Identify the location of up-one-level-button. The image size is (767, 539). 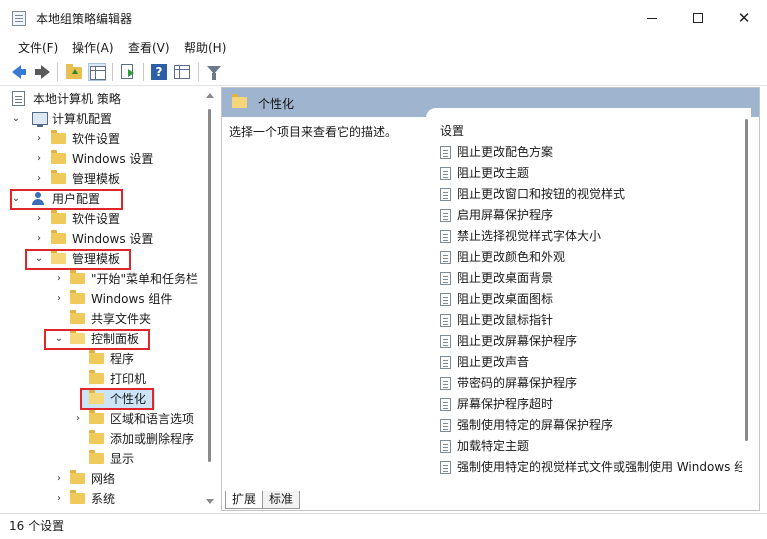
(74, 72).